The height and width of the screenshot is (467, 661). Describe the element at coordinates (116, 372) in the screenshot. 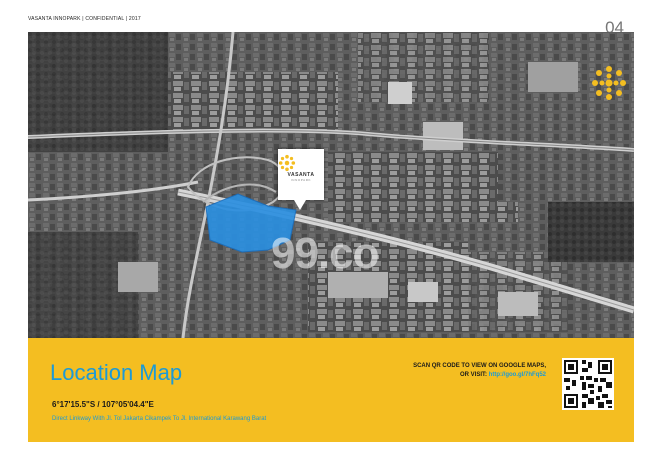

I see `location-map-title: Location Map` at that location.